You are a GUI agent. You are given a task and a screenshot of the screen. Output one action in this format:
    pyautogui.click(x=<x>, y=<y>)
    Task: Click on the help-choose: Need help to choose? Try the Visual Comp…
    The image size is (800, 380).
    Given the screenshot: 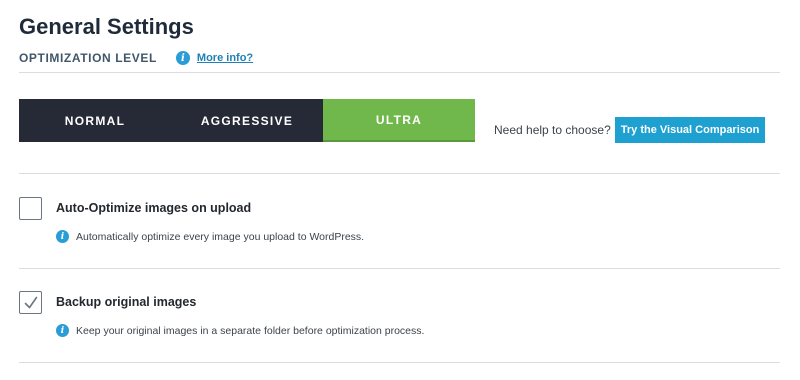 What is the action you would take?
    pyautogui.click(x=630, y=130)
    